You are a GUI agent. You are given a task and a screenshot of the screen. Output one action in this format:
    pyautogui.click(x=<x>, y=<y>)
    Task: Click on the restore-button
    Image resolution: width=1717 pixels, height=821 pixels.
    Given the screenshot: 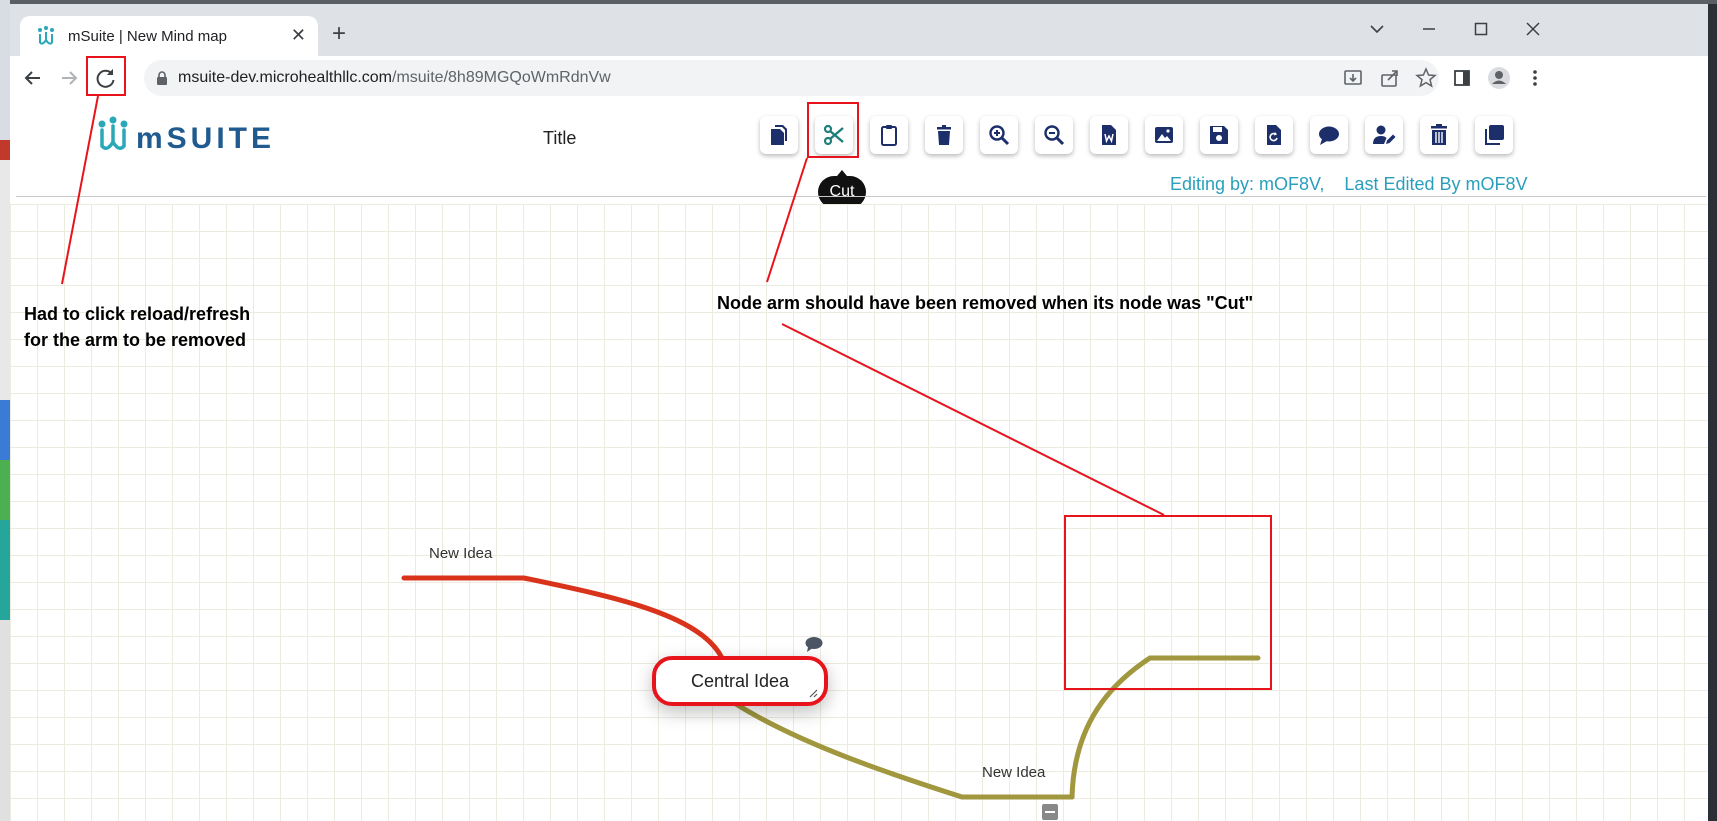 What is the action you would take?
    pyautogui.click(x=1274, y=135)
    